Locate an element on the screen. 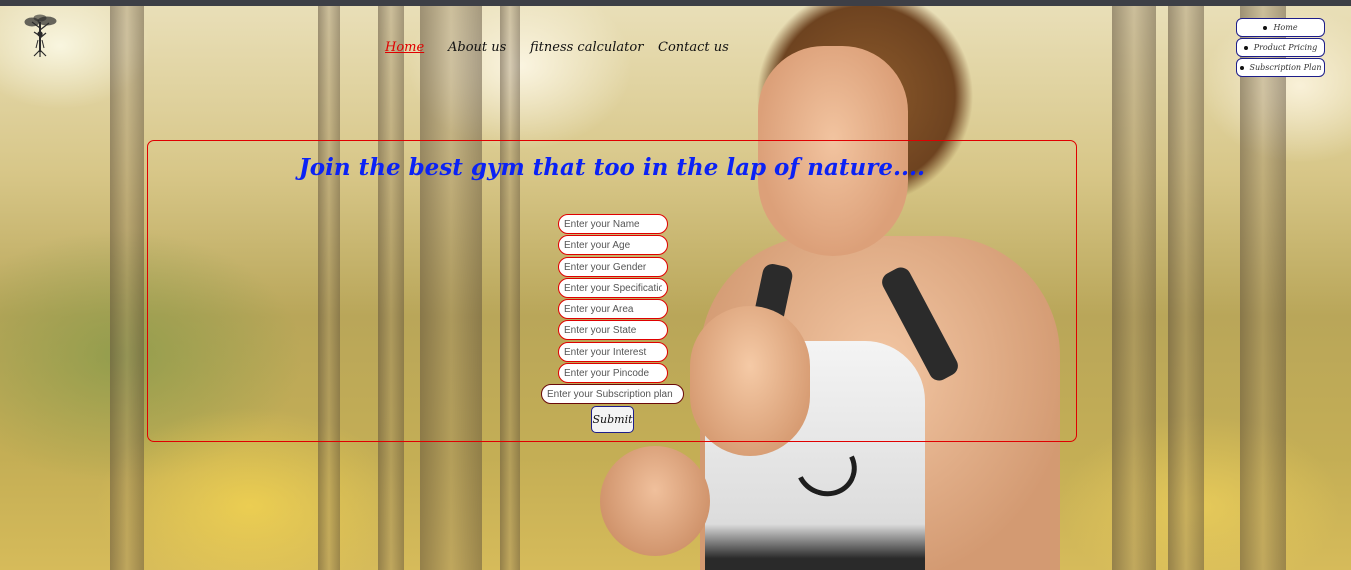 The height and width of the screenshot is (570, 1351). nav-fitness-calculator-link: fitness calculator is located at coordinates (586, 47).